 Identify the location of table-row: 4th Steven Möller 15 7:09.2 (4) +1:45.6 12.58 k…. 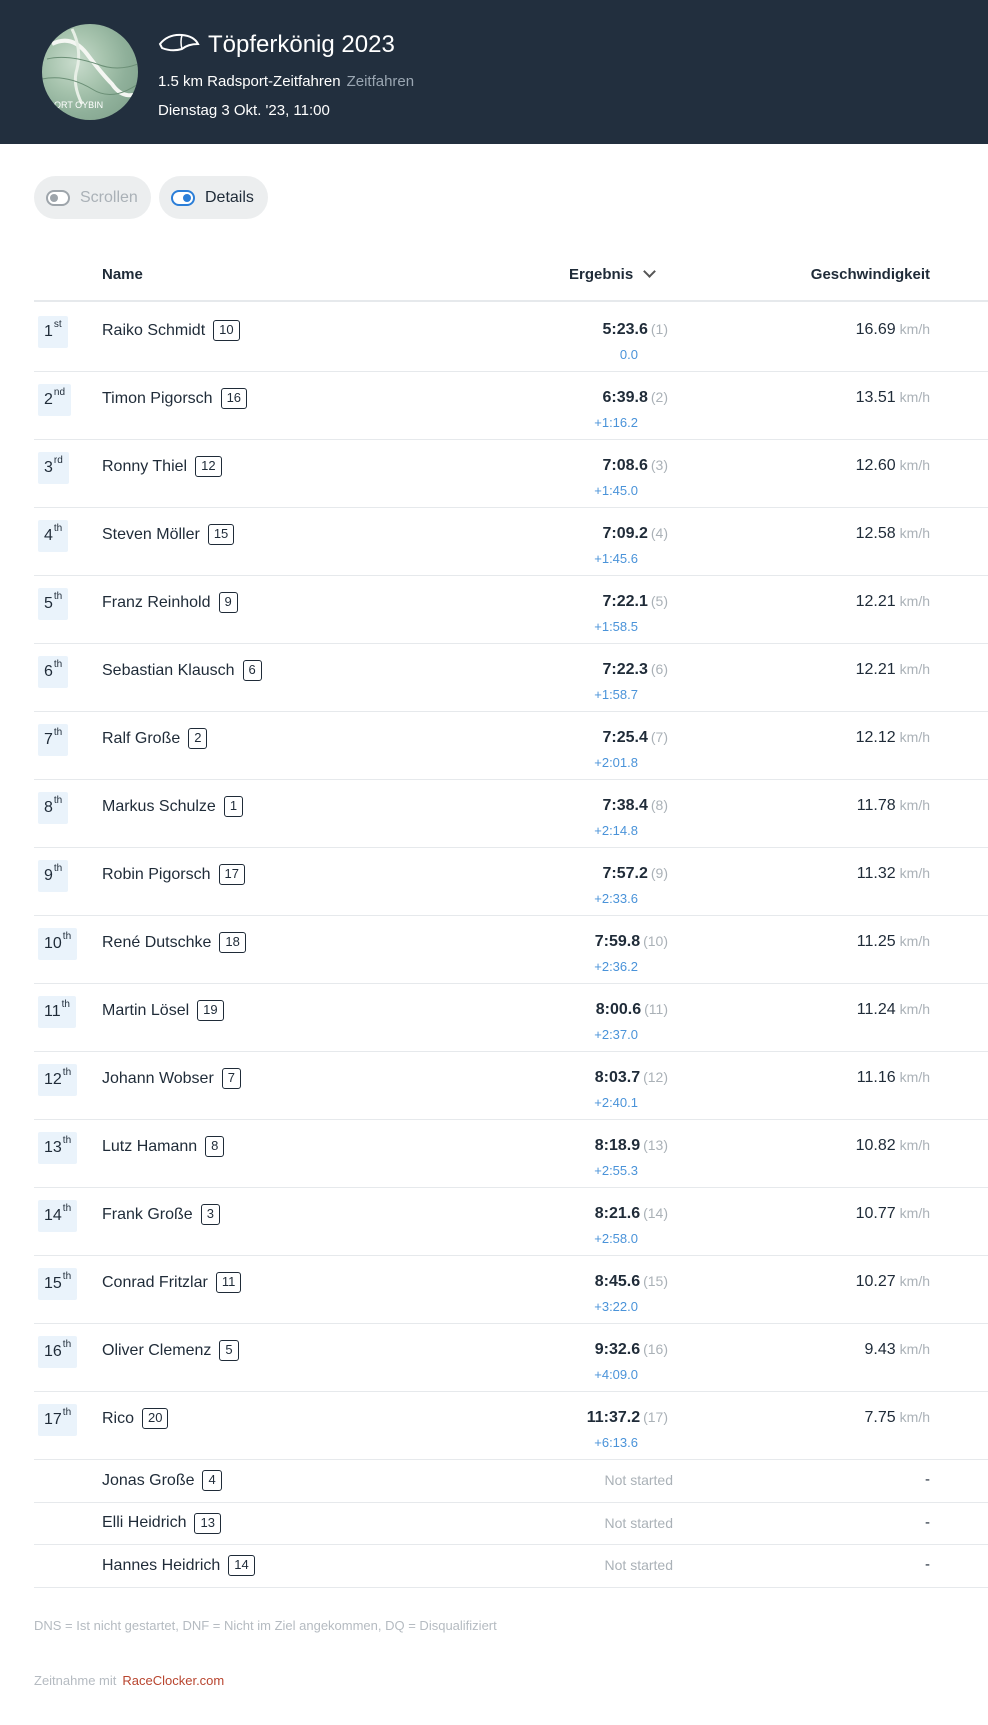
(511, 542).